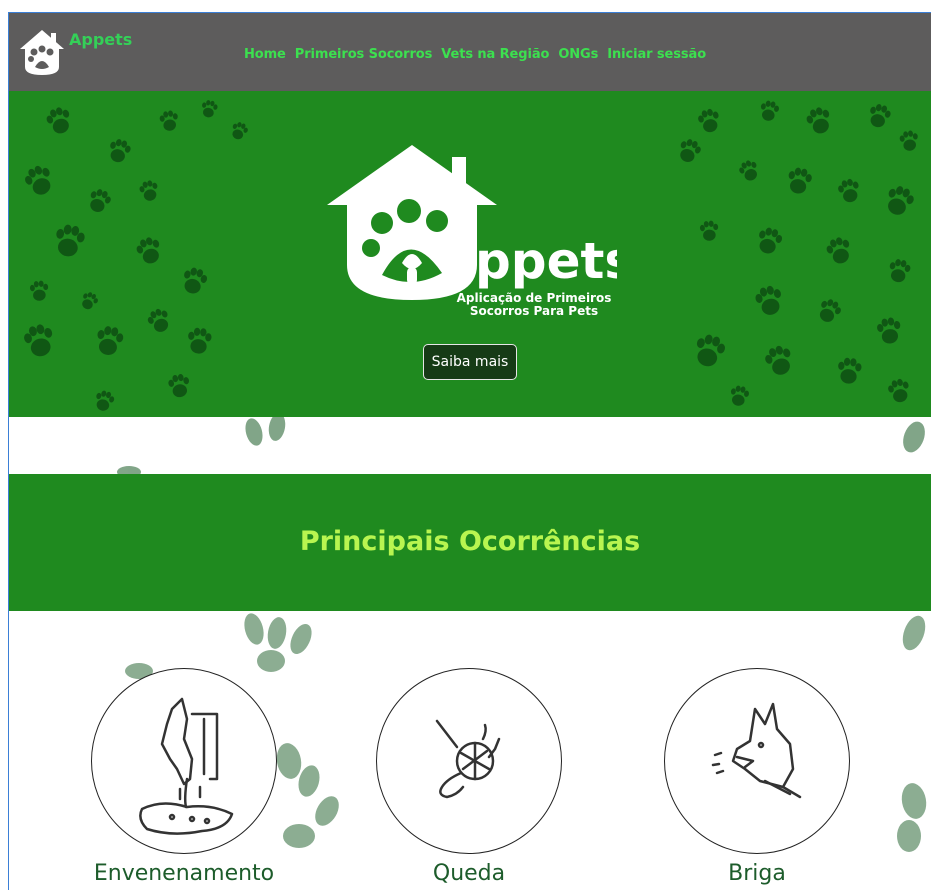  Describe the element at coordinates (470, 362) in the screenshot. I see `saiba-mais-button: Saiba mais` at that location.